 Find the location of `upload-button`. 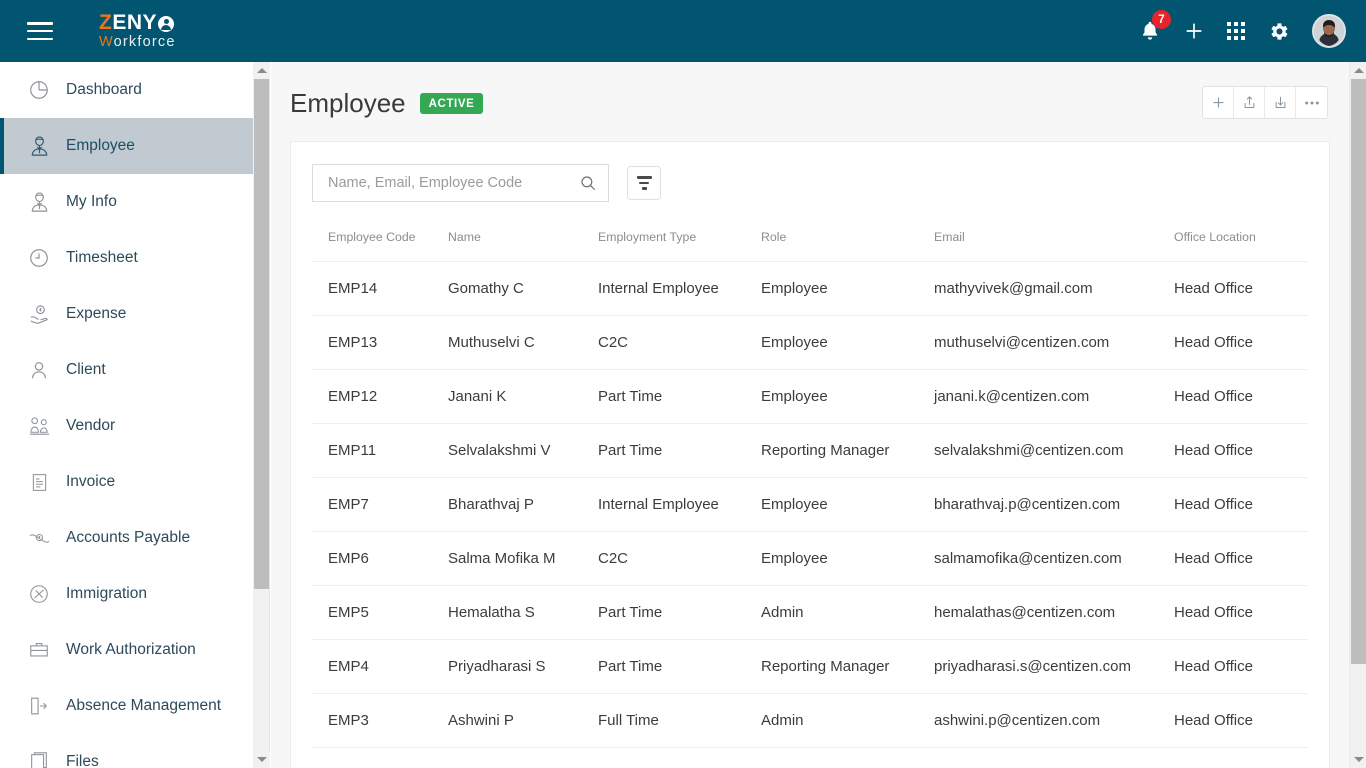

upload-button is located at coordinates (1249, 102).